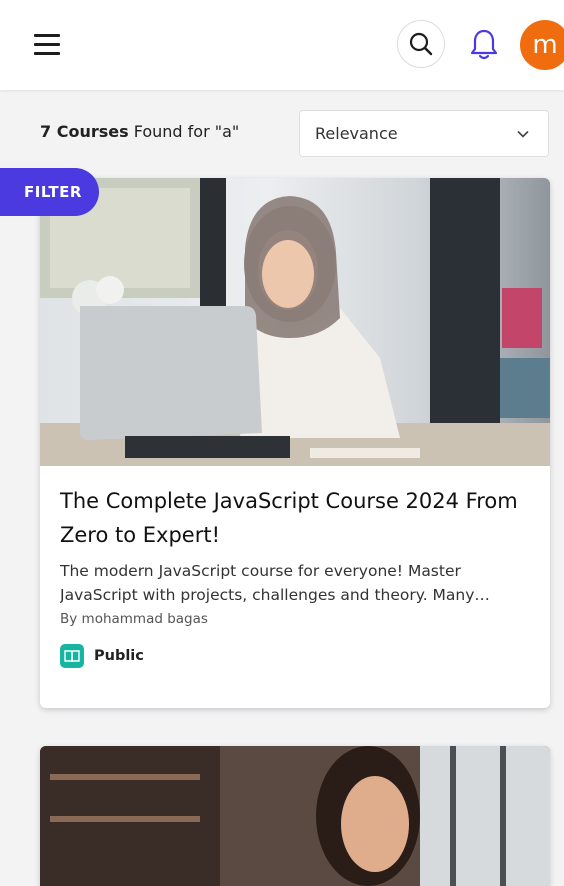 This screenshot has height=886, width=564. What do you see at coordinates (119, 656) in the screenshot?
I see `visibility-label: Public` at bounding box center [119, 656].